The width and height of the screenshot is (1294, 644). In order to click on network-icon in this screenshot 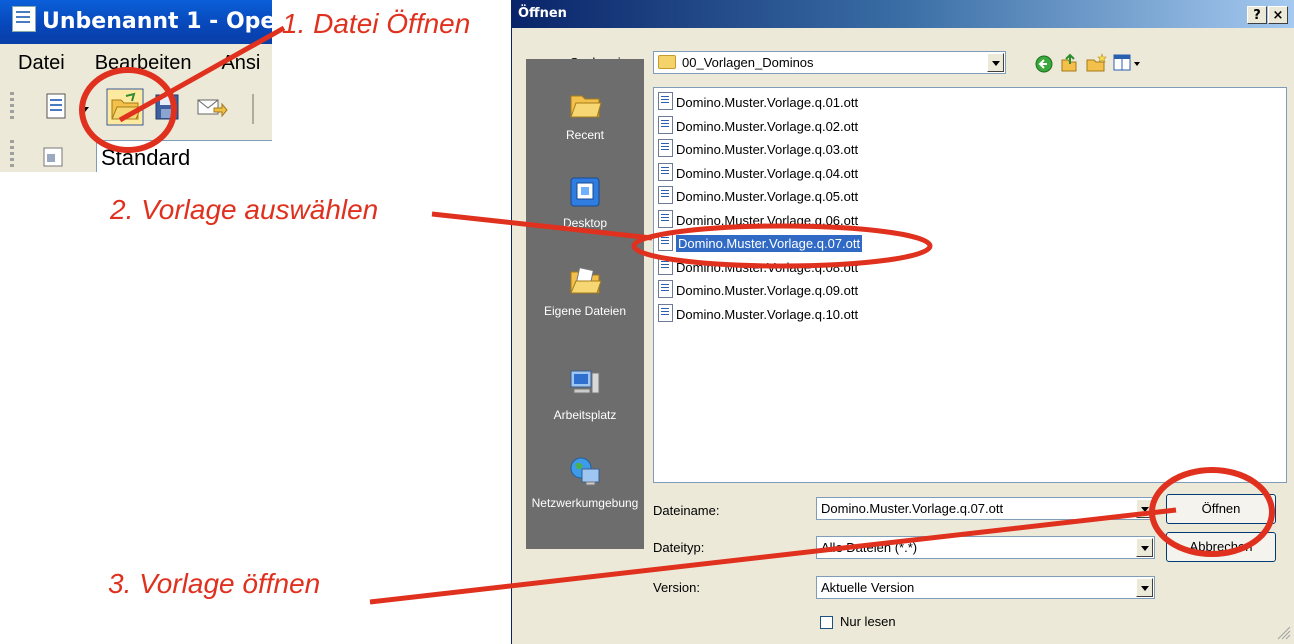, I will do `click(585, 471)`.